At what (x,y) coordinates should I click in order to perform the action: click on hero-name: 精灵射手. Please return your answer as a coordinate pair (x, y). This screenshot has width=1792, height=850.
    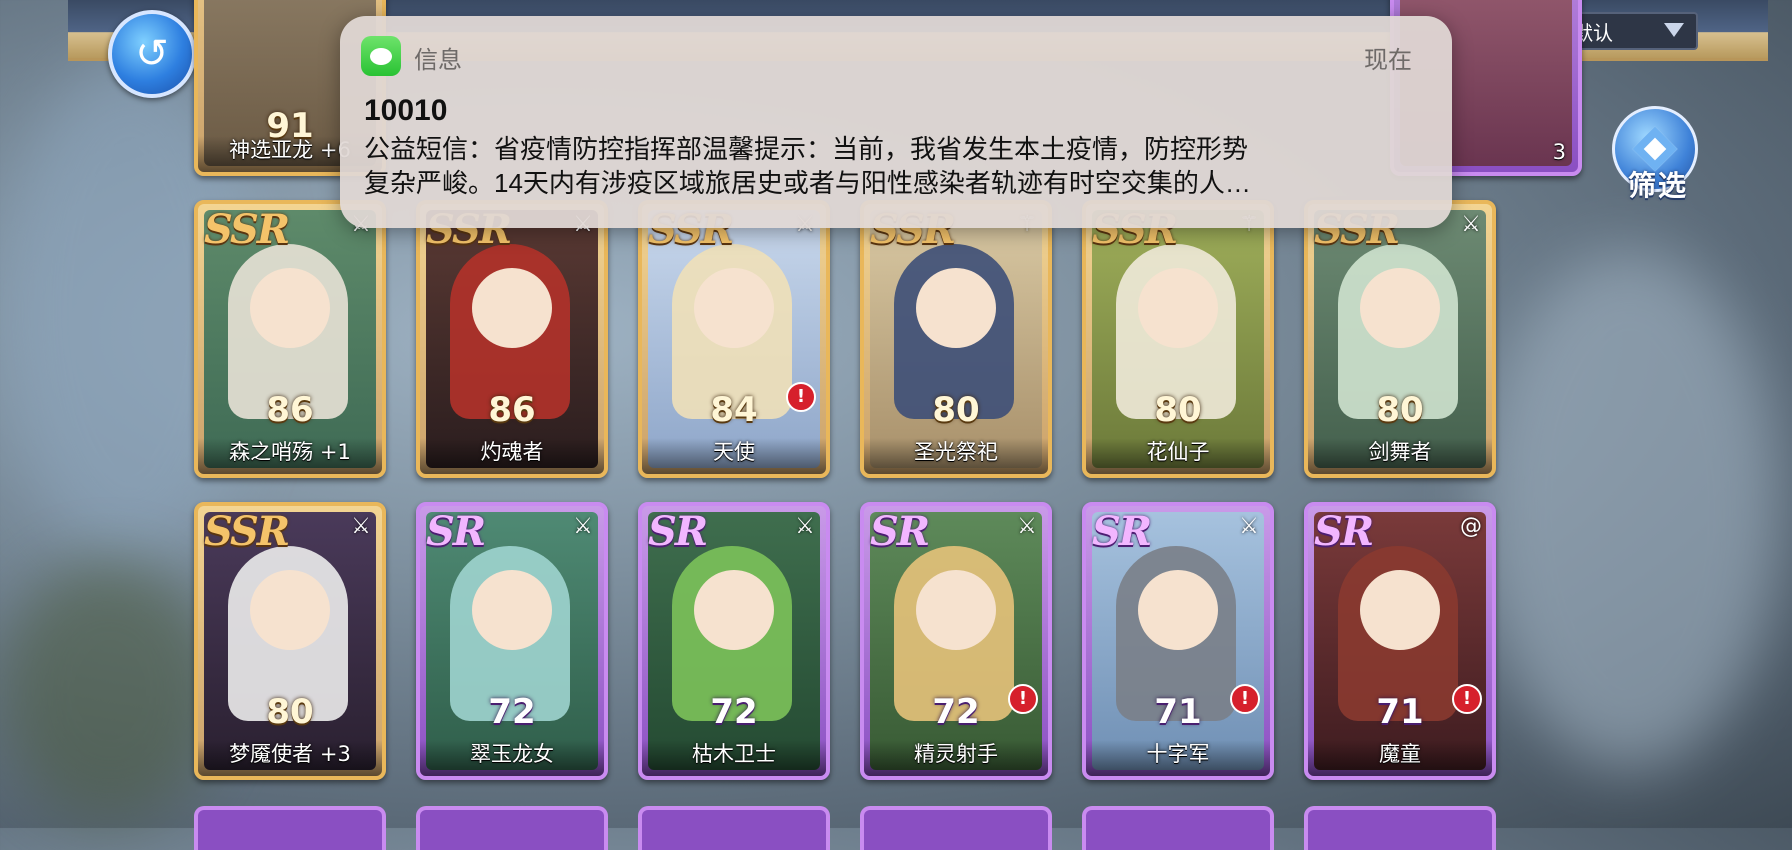
    Looking at the image, I should click on (956, 754).